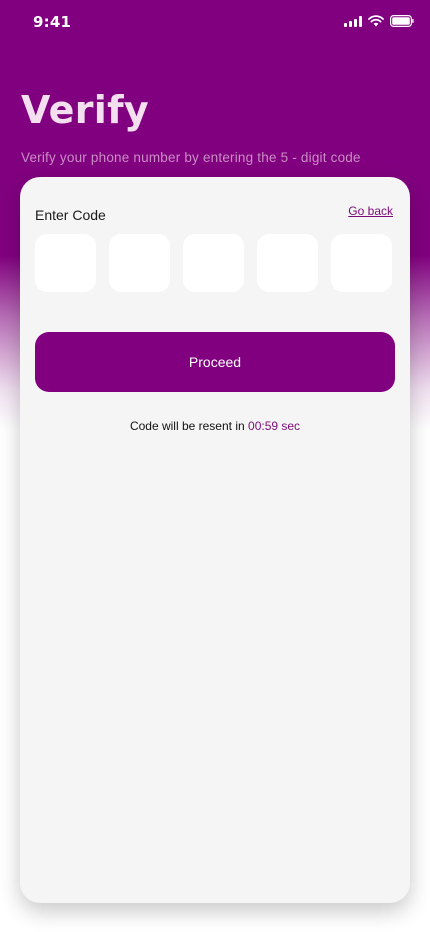 This screenshot has height=932, width=430. Describe the element at coordinates (215, 22) in the screenshot. I see `status-bar: 9:41` at that location.